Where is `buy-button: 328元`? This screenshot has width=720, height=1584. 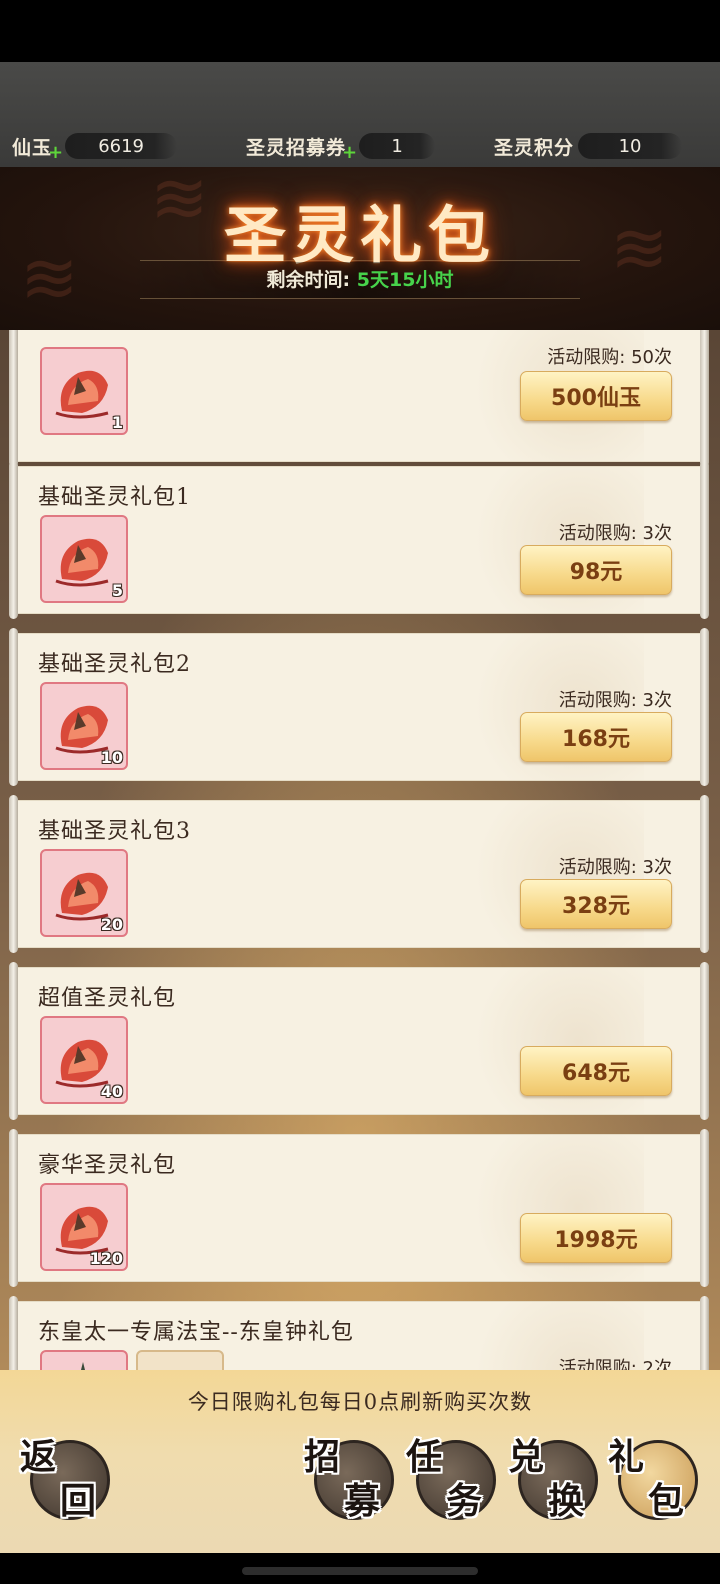 buy-button: 328元 is located at coordinates (596, 904).